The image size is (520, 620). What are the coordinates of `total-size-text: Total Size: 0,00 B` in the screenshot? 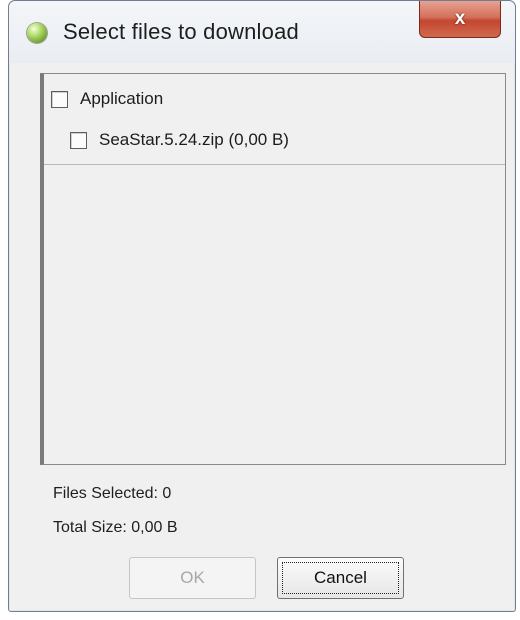 It's located at (115, 527).